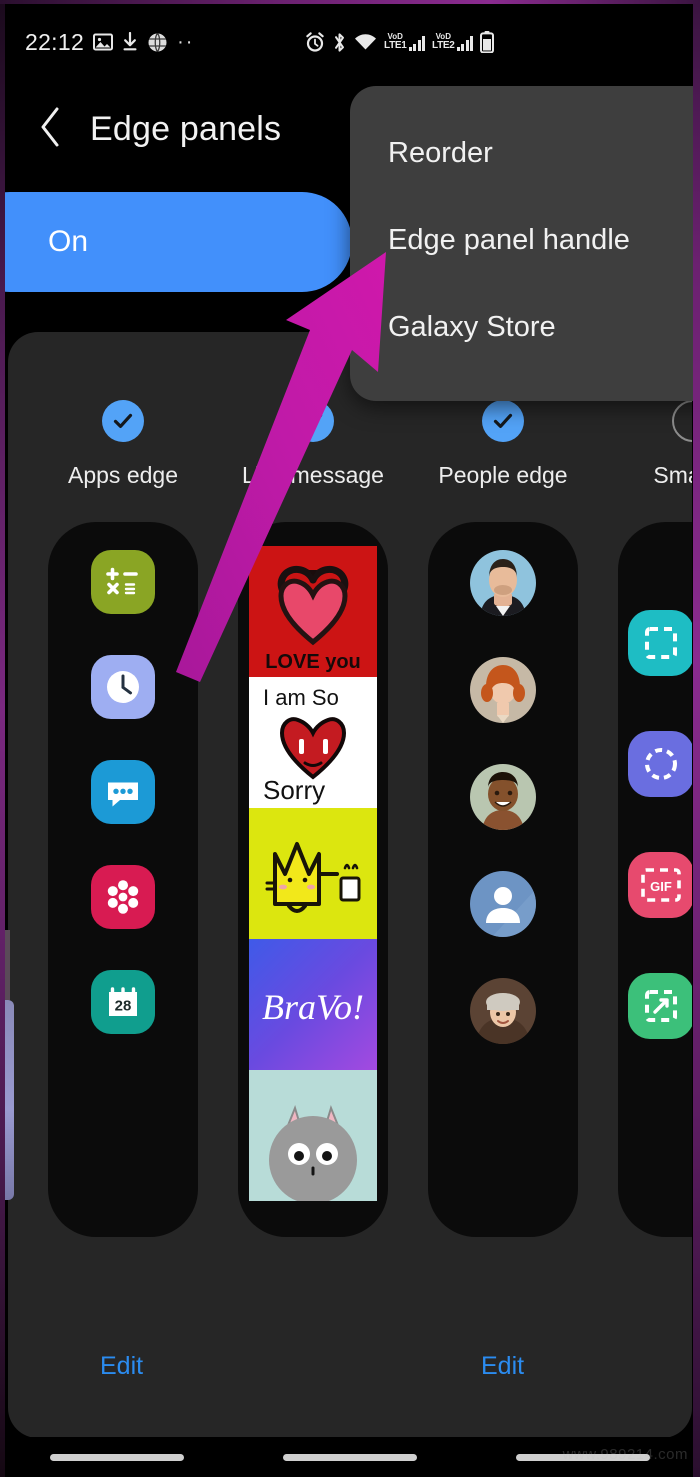  I want to click on volte1-signal-icon: VoD LTE1, so click(405, 42).